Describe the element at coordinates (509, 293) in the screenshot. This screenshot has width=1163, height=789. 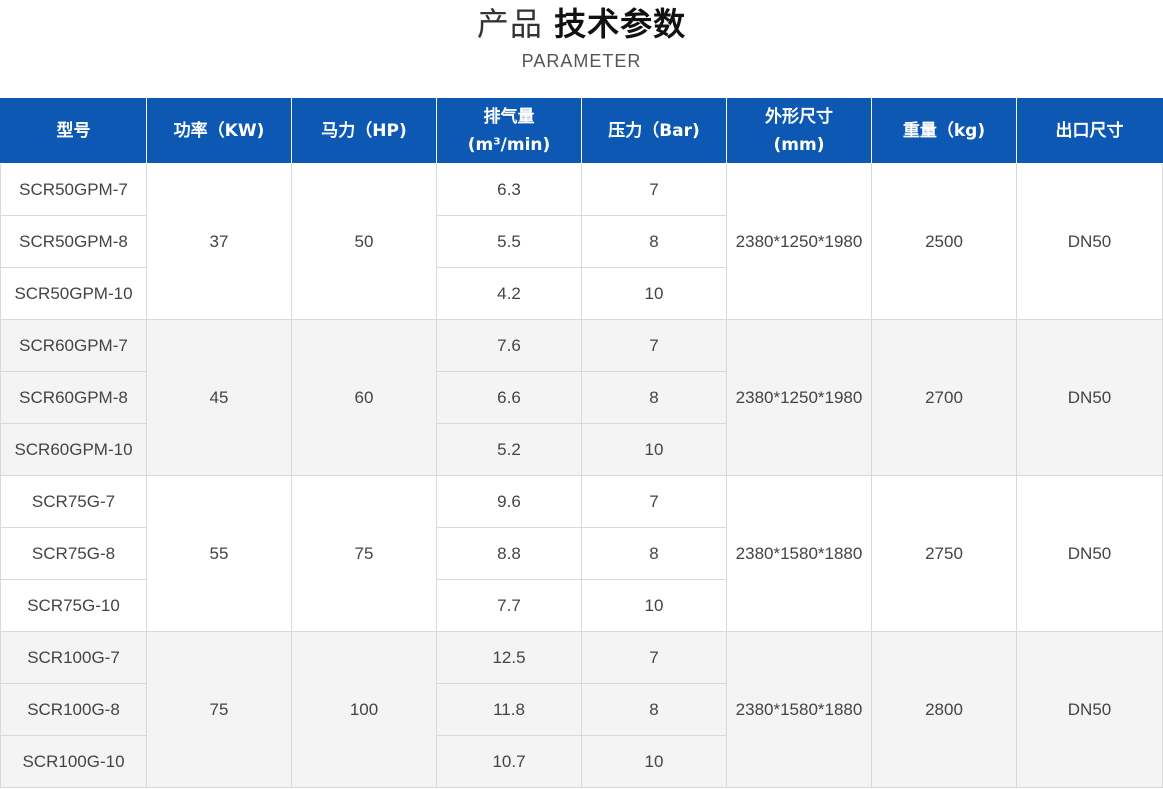
I see `displacement-cell: 4.2` at that location.